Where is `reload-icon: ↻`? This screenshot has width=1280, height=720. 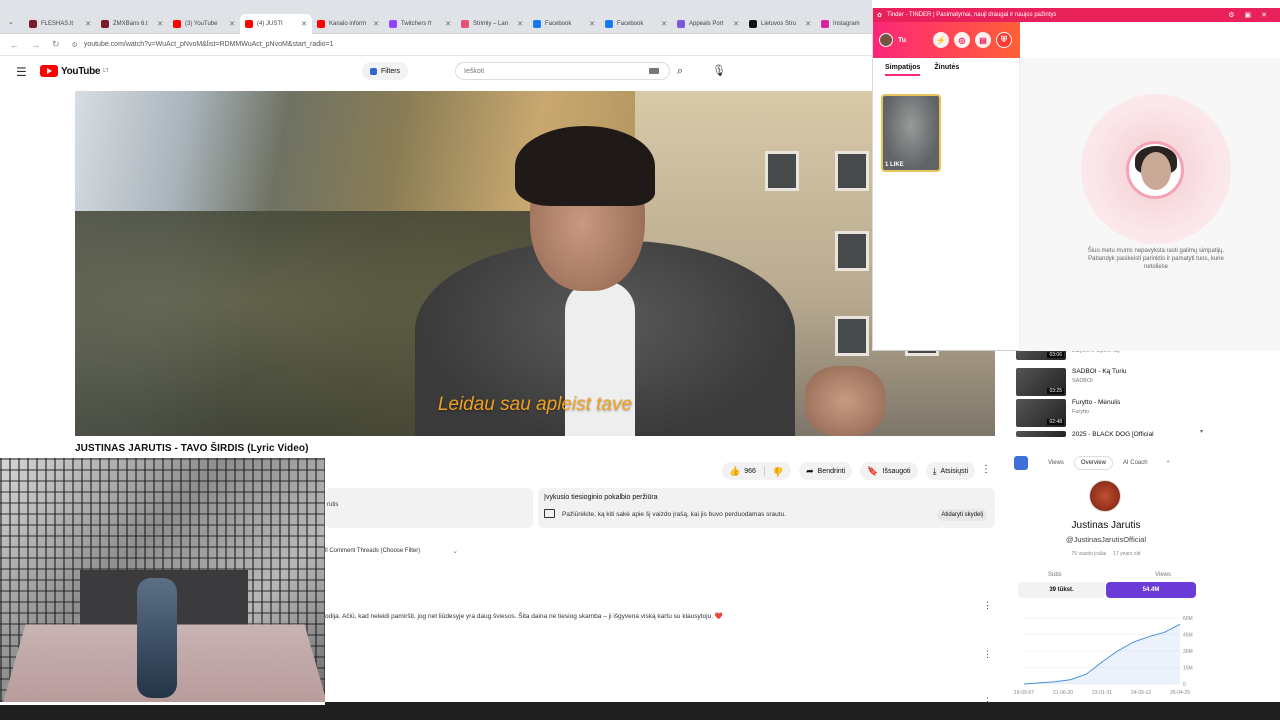
reload-icon: ↻ is located at coordinates (56, 44).